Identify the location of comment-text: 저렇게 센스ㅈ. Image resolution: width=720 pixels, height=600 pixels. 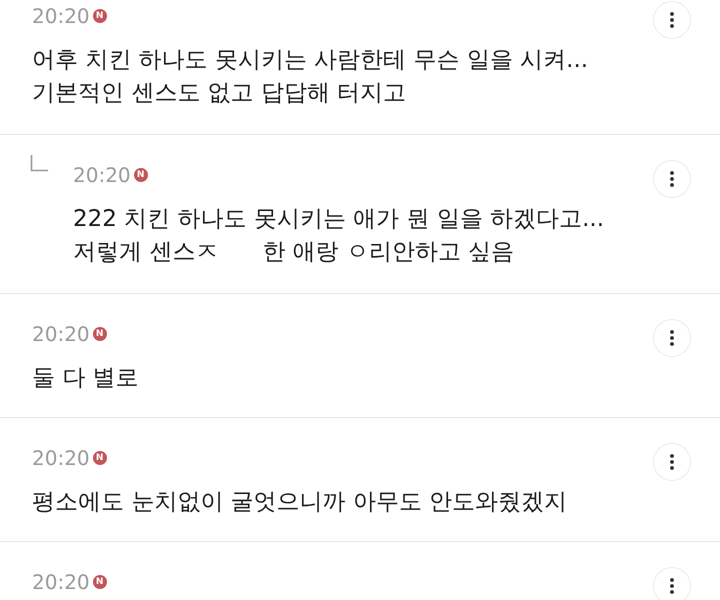
(145, 252).